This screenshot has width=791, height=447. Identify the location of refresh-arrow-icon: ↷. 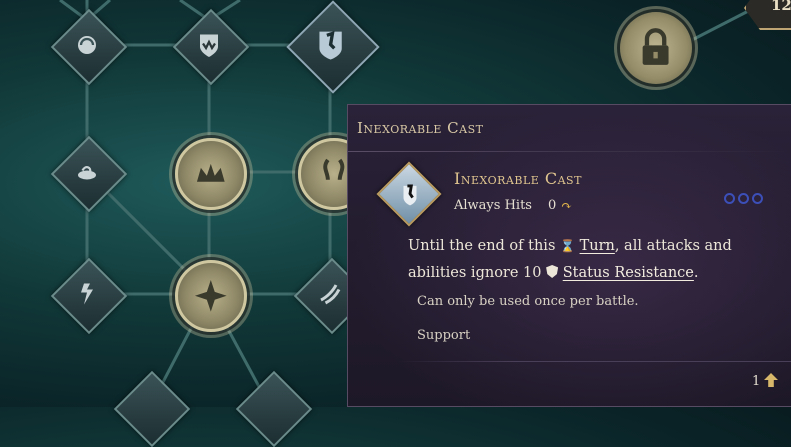
(566, 206).